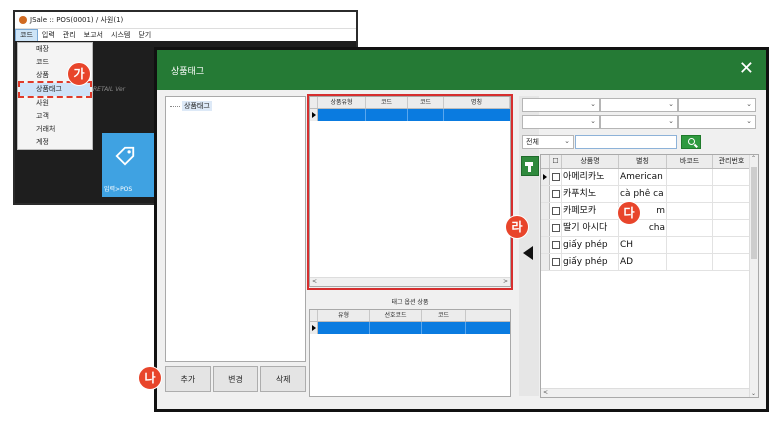 The width and height of the screenshot is (778, 425). Describe the element at coordinates (645, 392) in the screenshot. I see `product-grid-hscroll: <` at that location.